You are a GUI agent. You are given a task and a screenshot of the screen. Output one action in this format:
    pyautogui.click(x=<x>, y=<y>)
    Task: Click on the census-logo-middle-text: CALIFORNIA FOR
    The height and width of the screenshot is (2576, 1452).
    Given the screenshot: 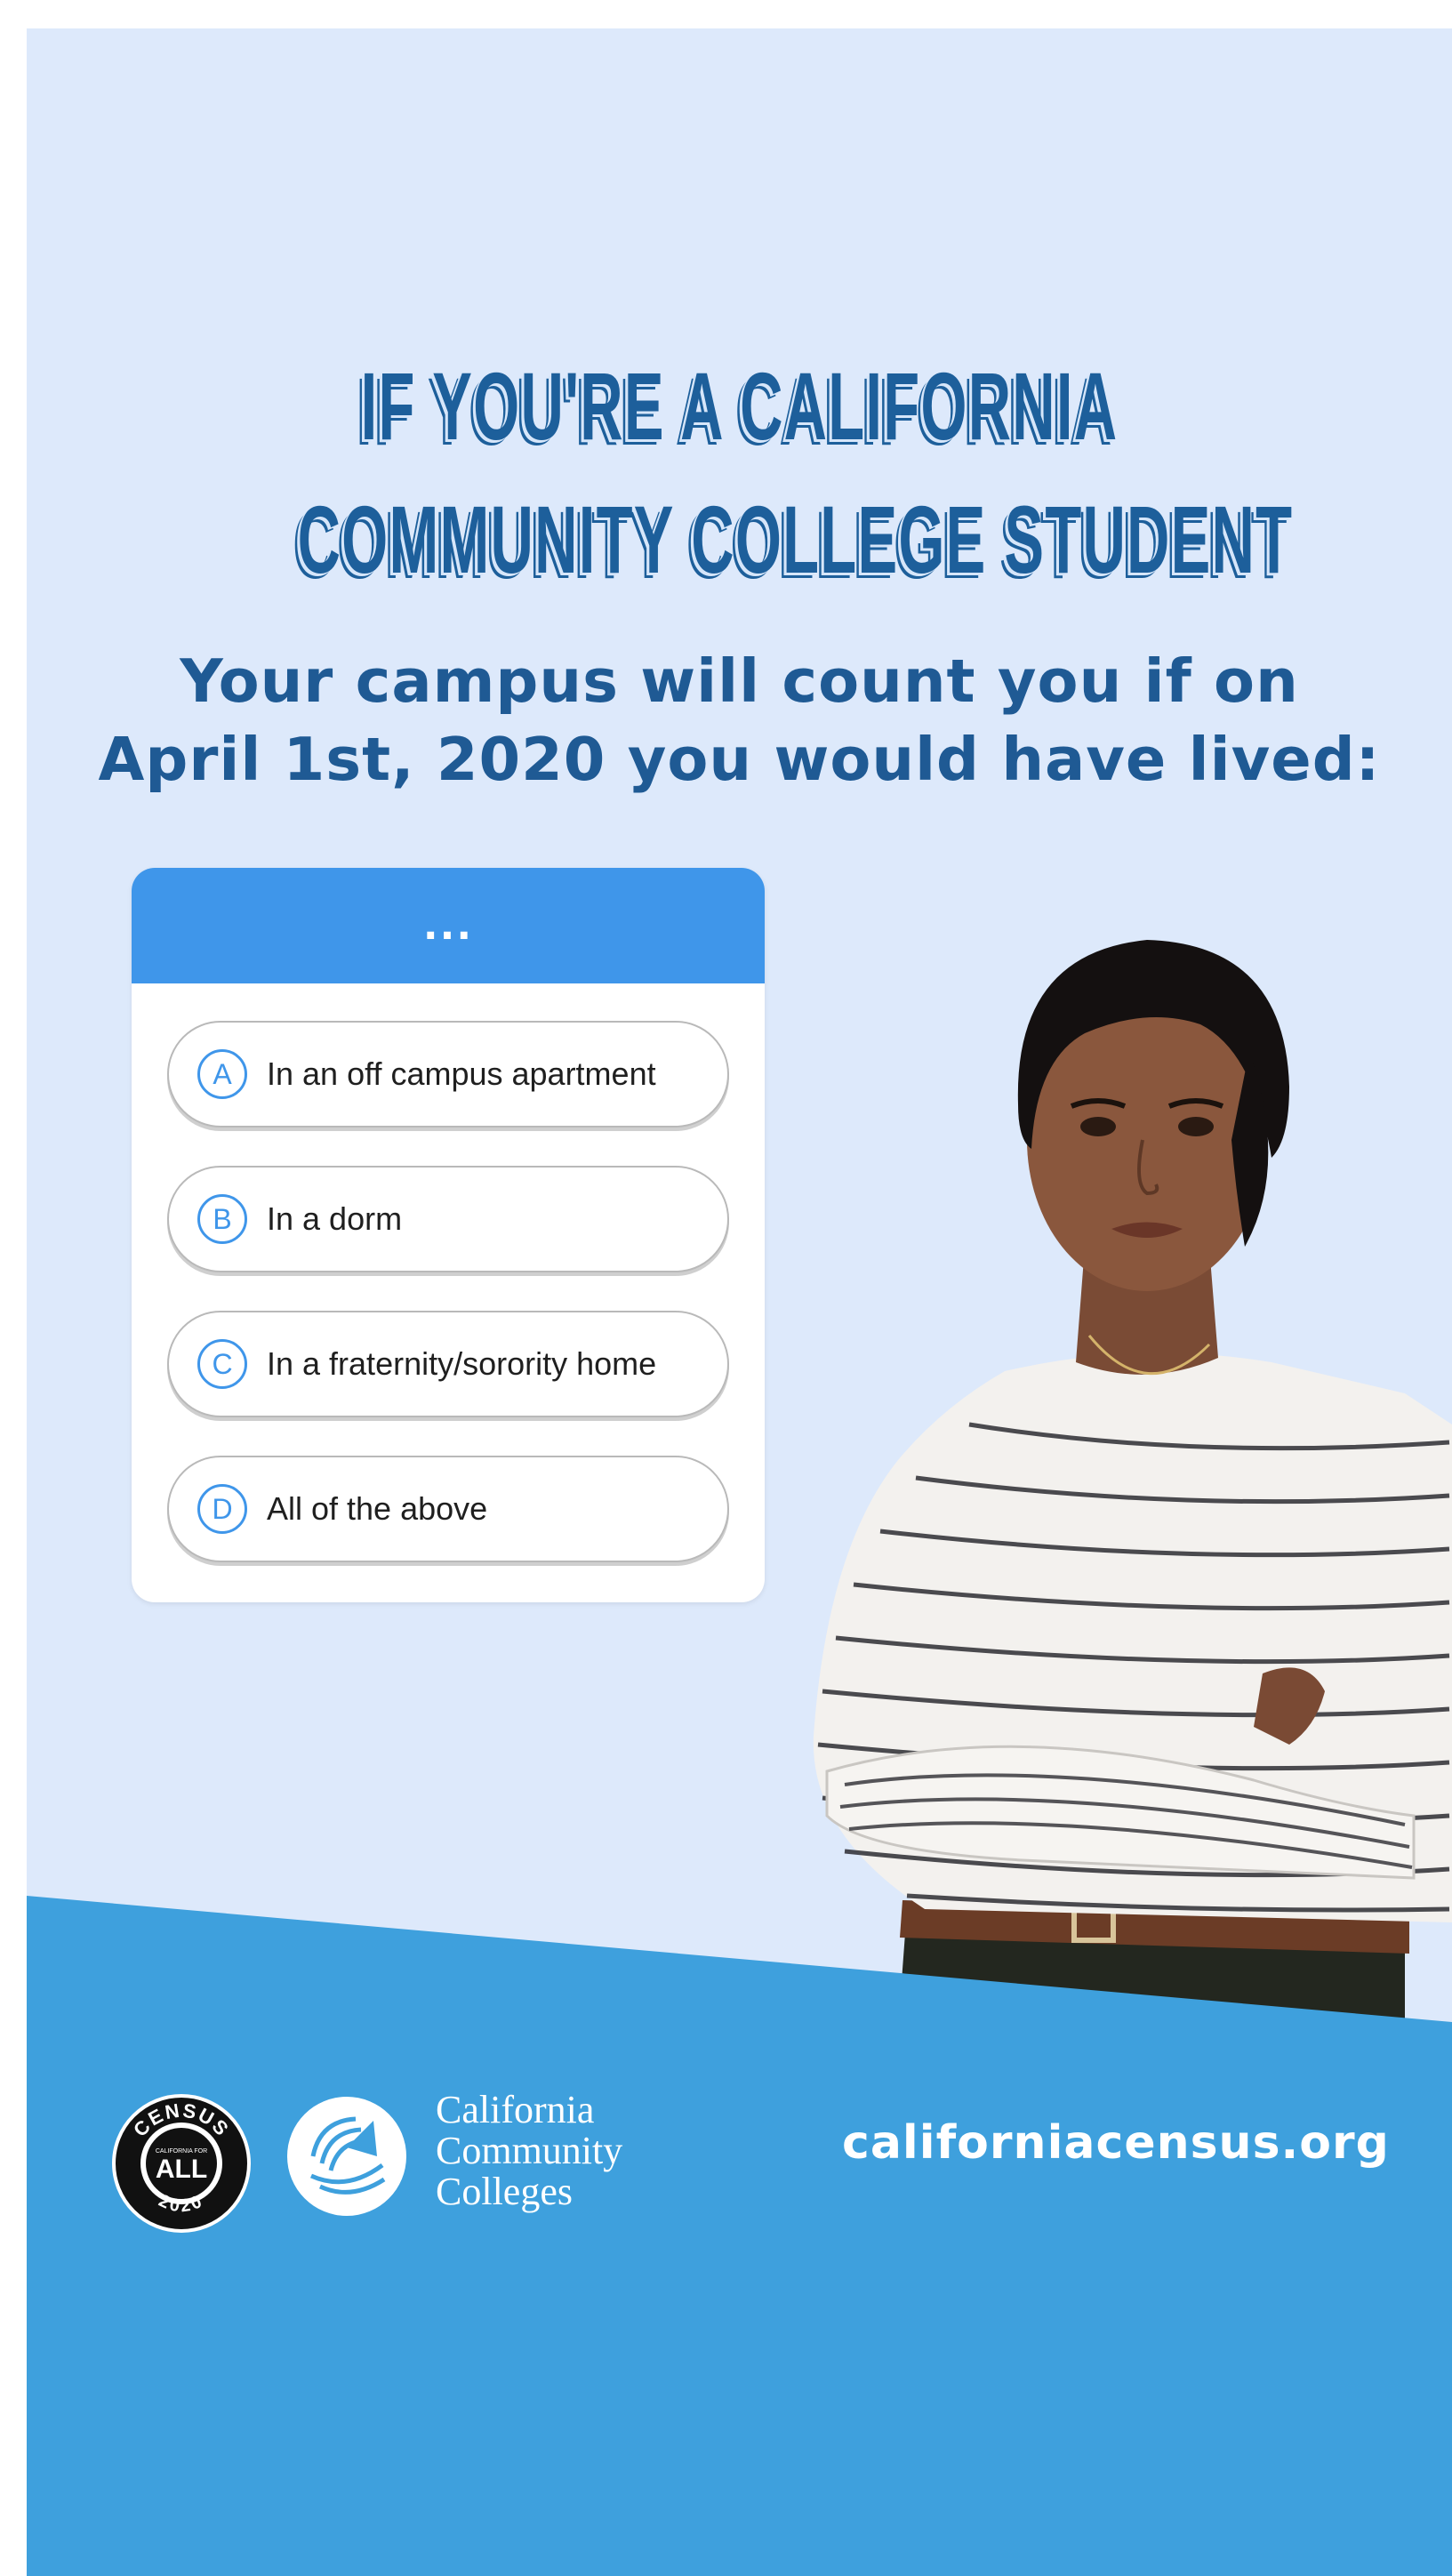 What is the action you would take?
    pyautogui.click(x=181, y=2151)
    